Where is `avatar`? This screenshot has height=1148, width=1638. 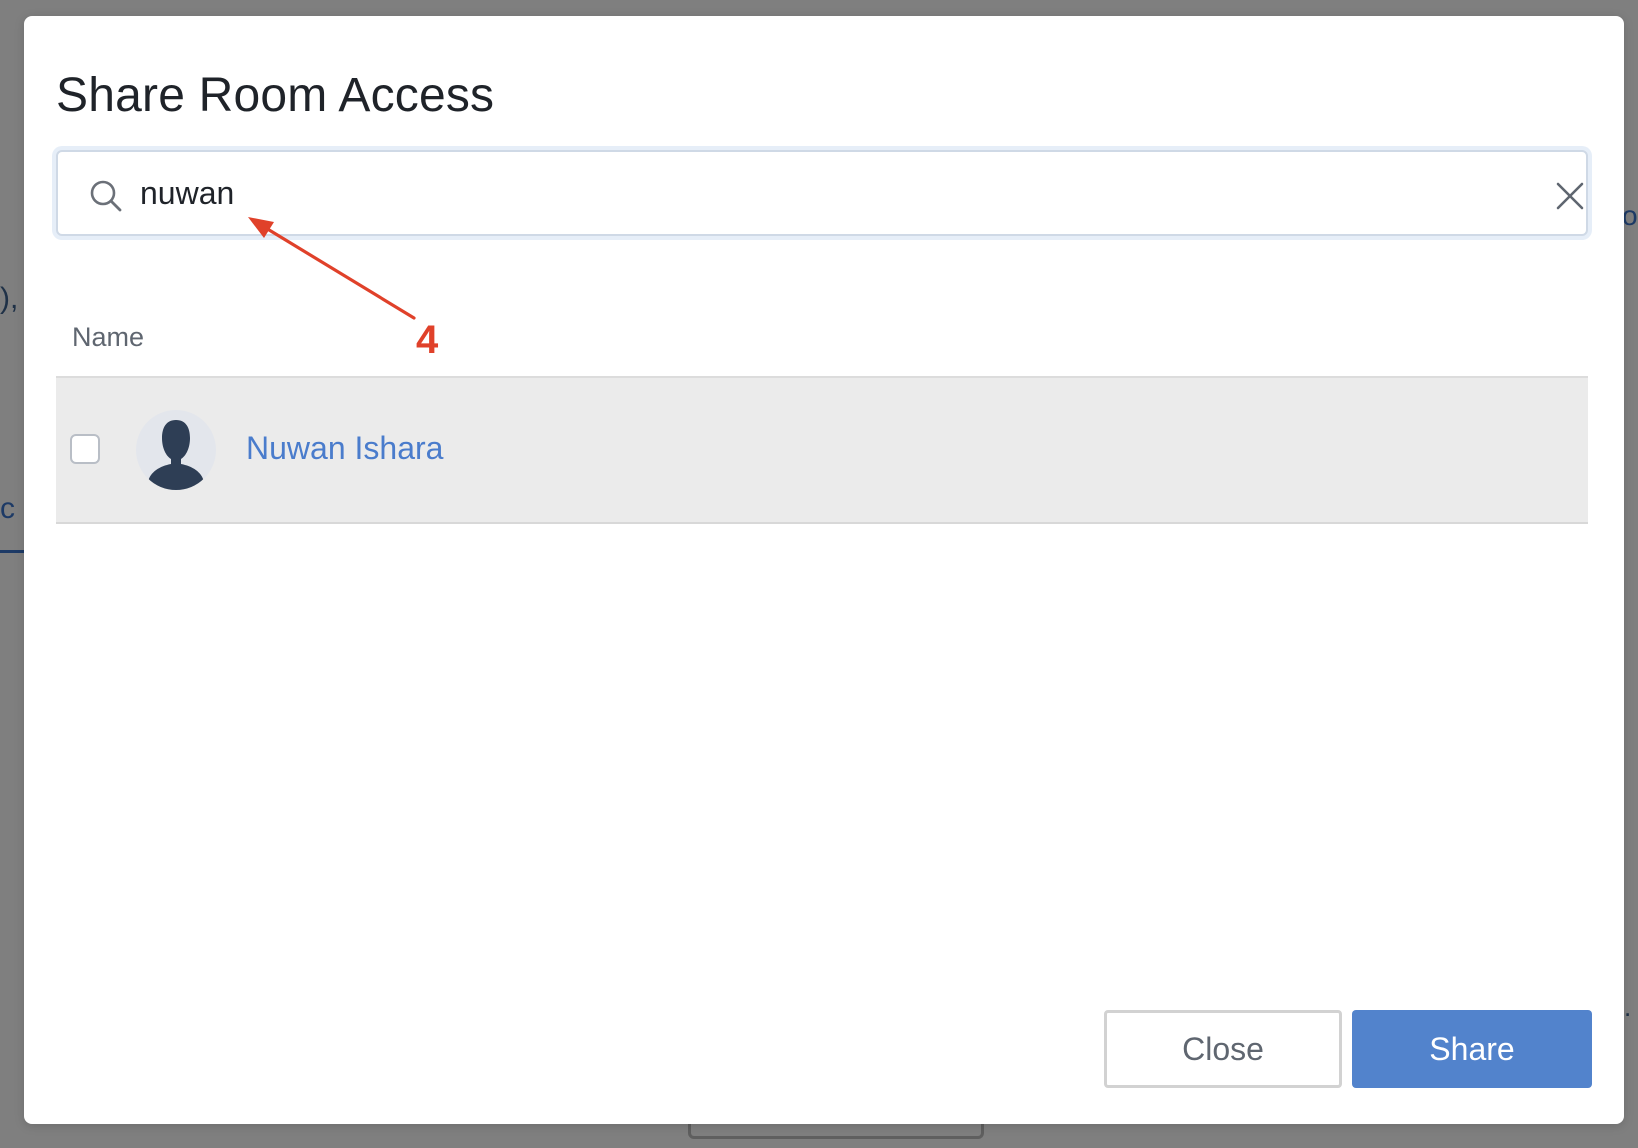 avatar is located at coordinates (176, 450).